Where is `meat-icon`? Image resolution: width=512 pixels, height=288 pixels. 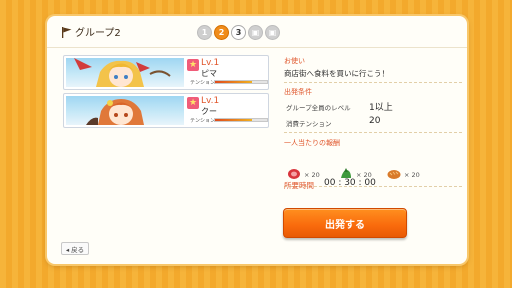 meat-icon is located at coordinates (294, 174).